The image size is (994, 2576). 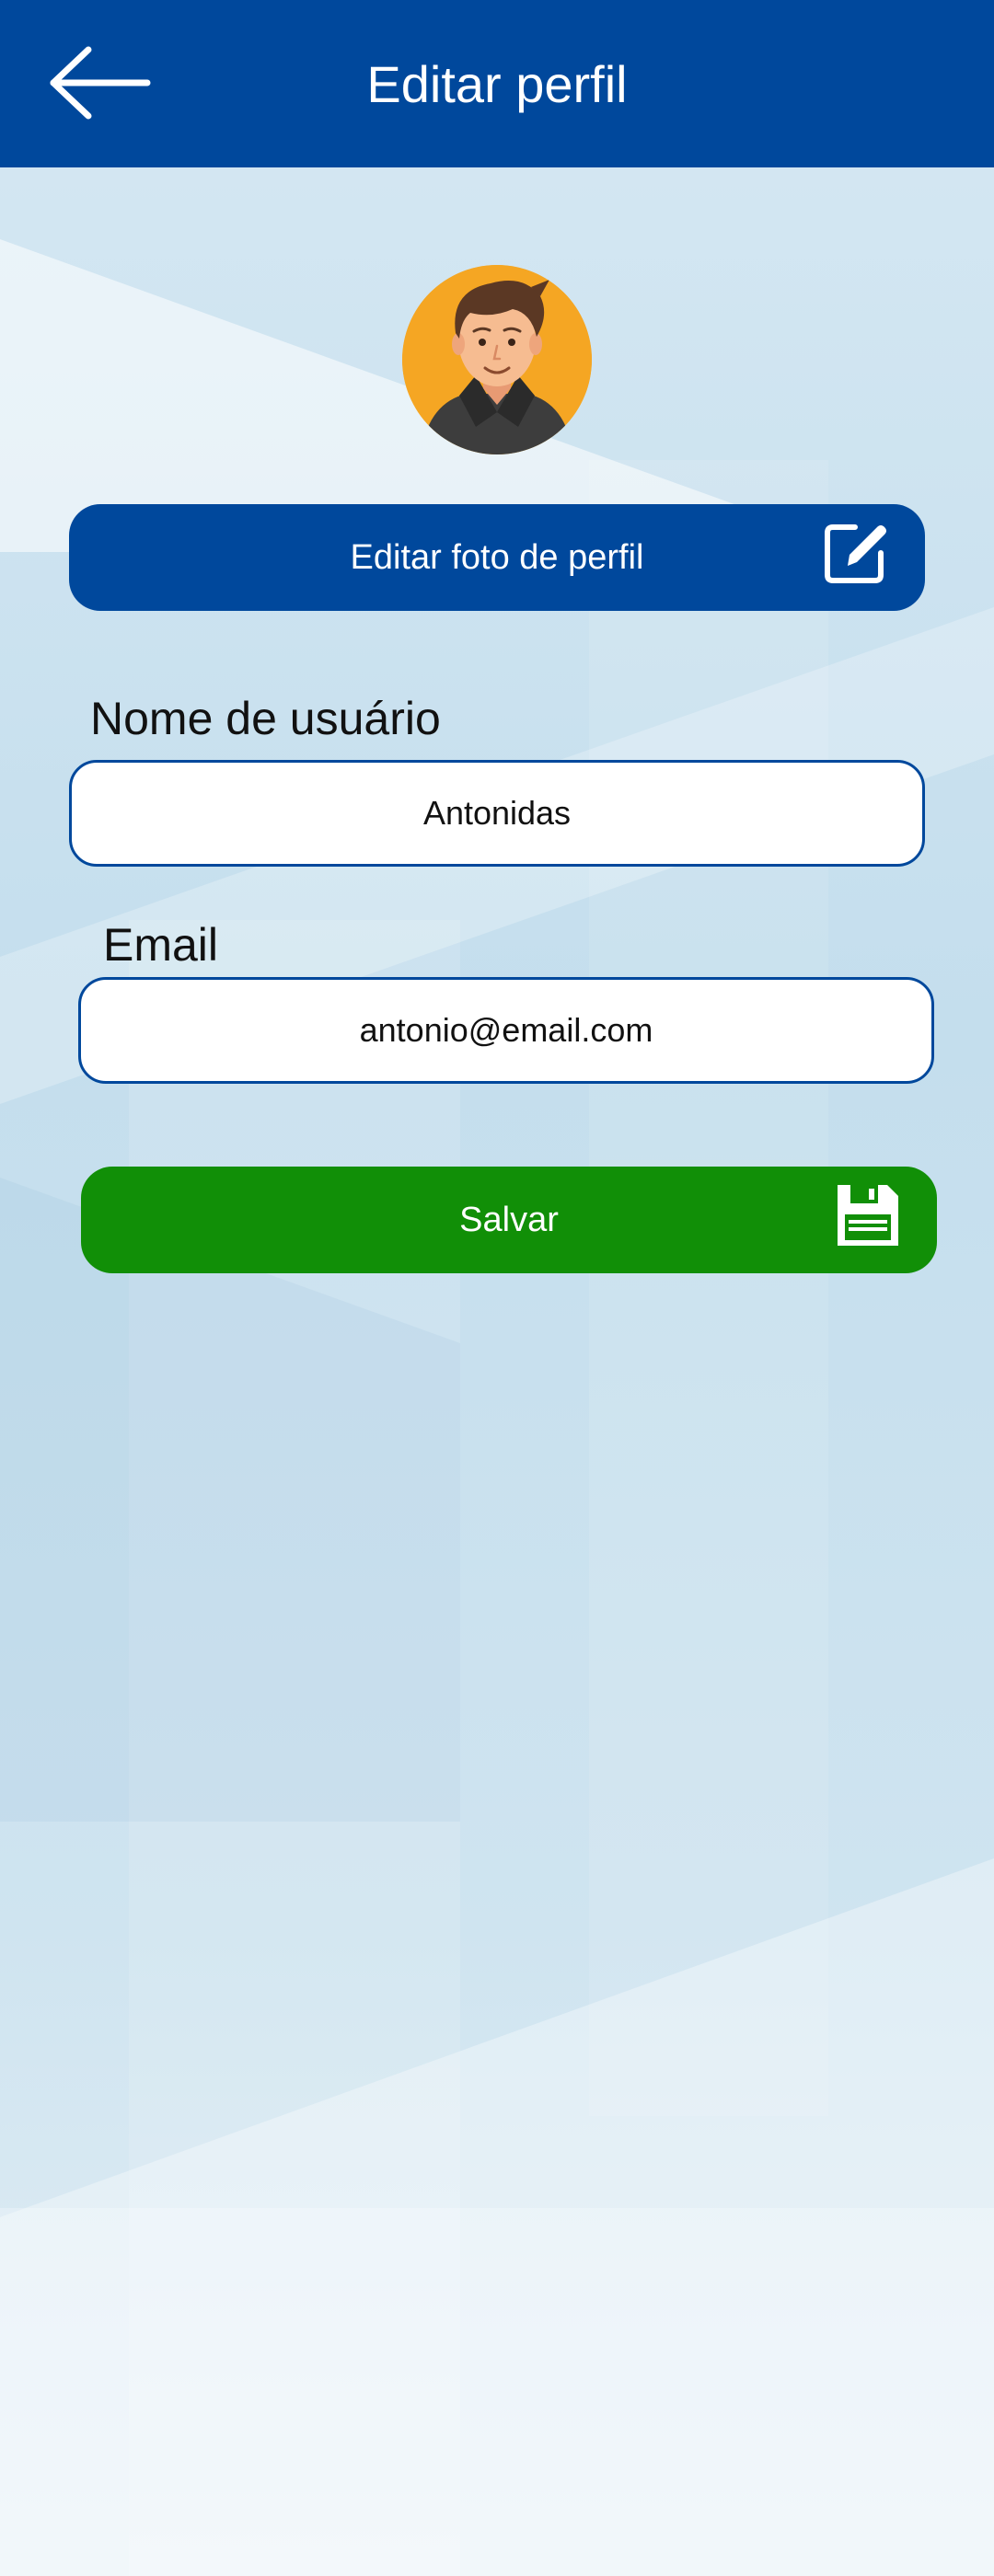 I want to click on floppy-disk-icon, so click(x=868, y=1220).